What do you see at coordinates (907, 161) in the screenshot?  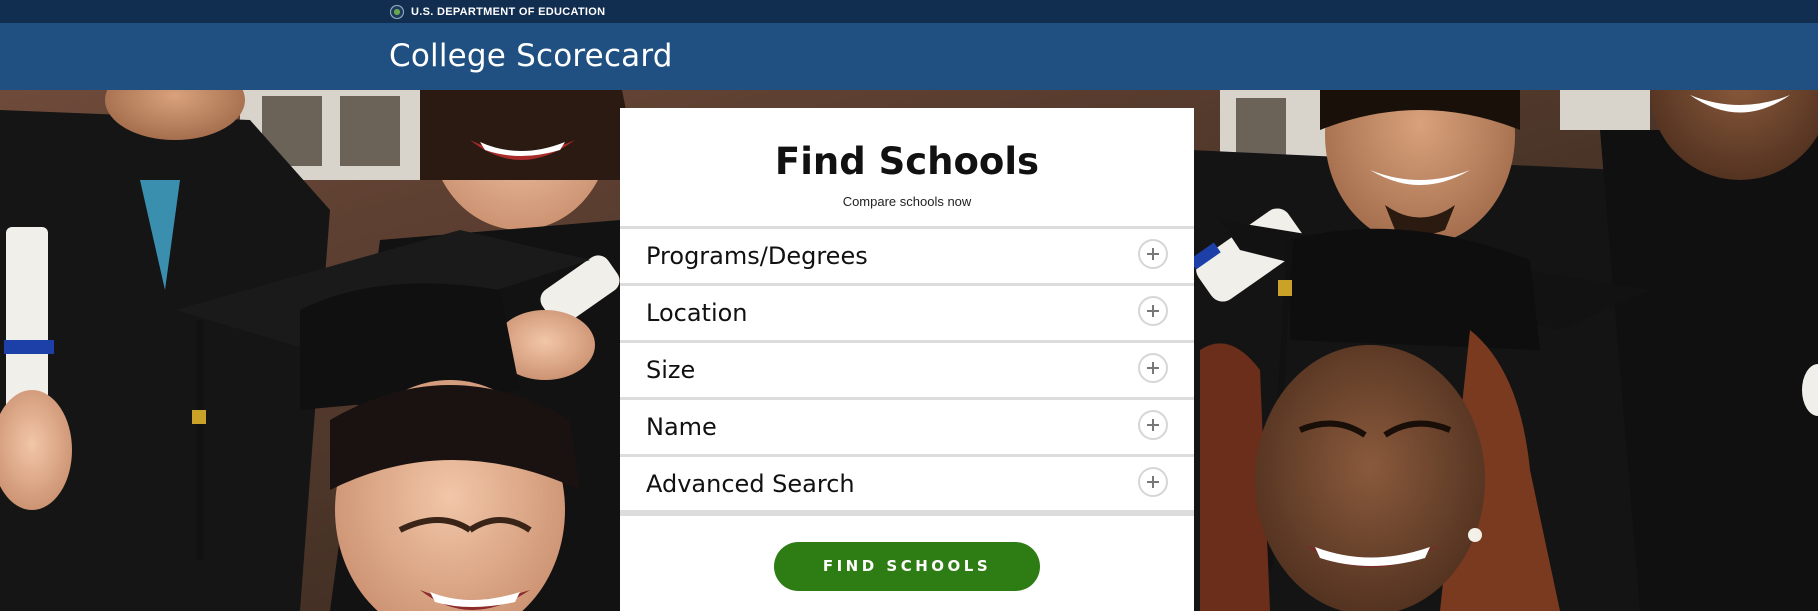 I see `panel-title: Find Schools` at bounding box center [907, 161].